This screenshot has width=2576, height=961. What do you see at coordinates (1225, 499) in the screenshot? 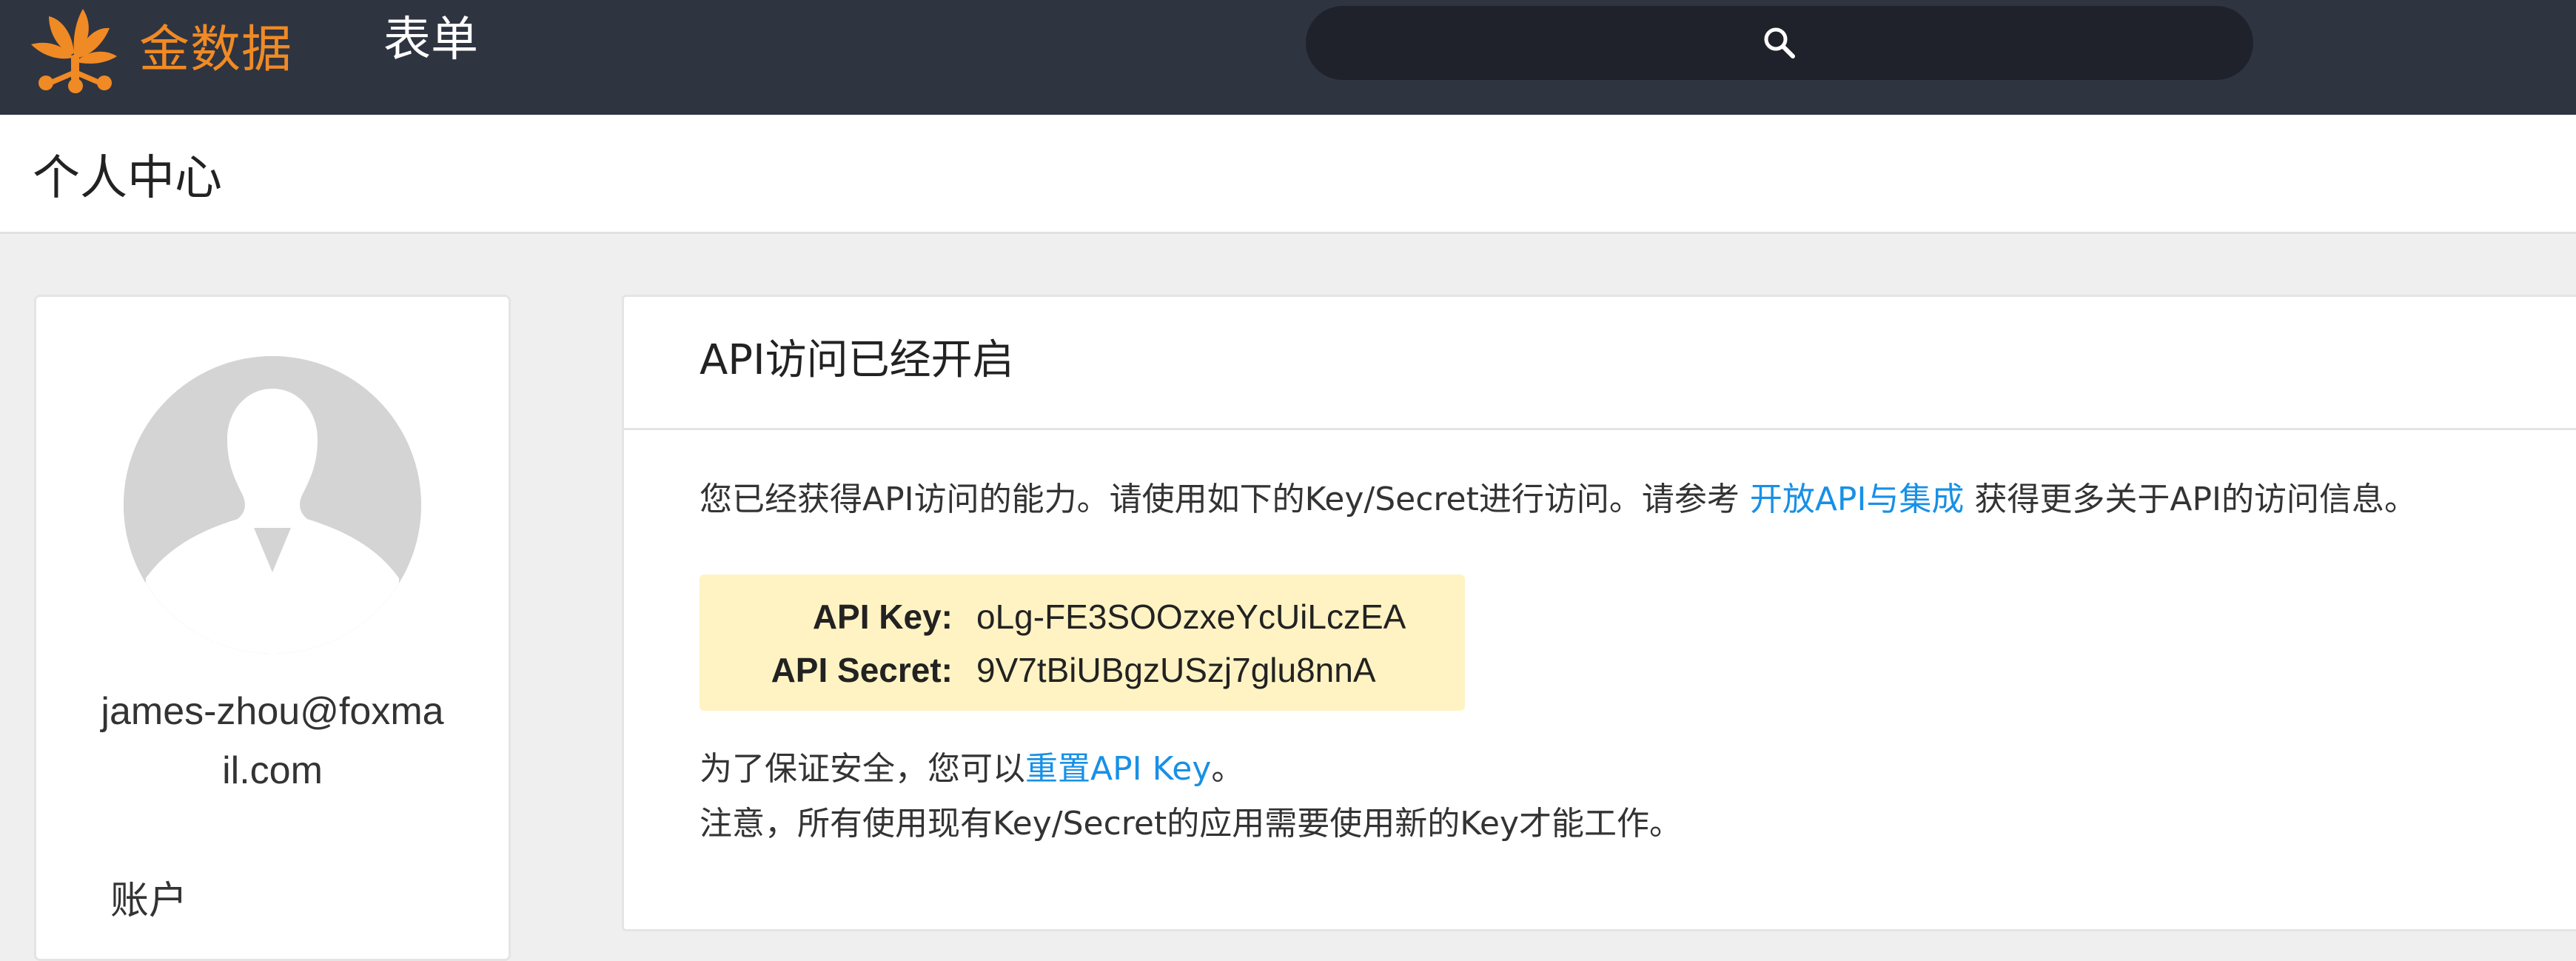
I see `api-desc-prefix: 您已经获得API访问的能力。请使用如下的Key/Secret进行访问。请参考` at bounding box center [1225, 499].